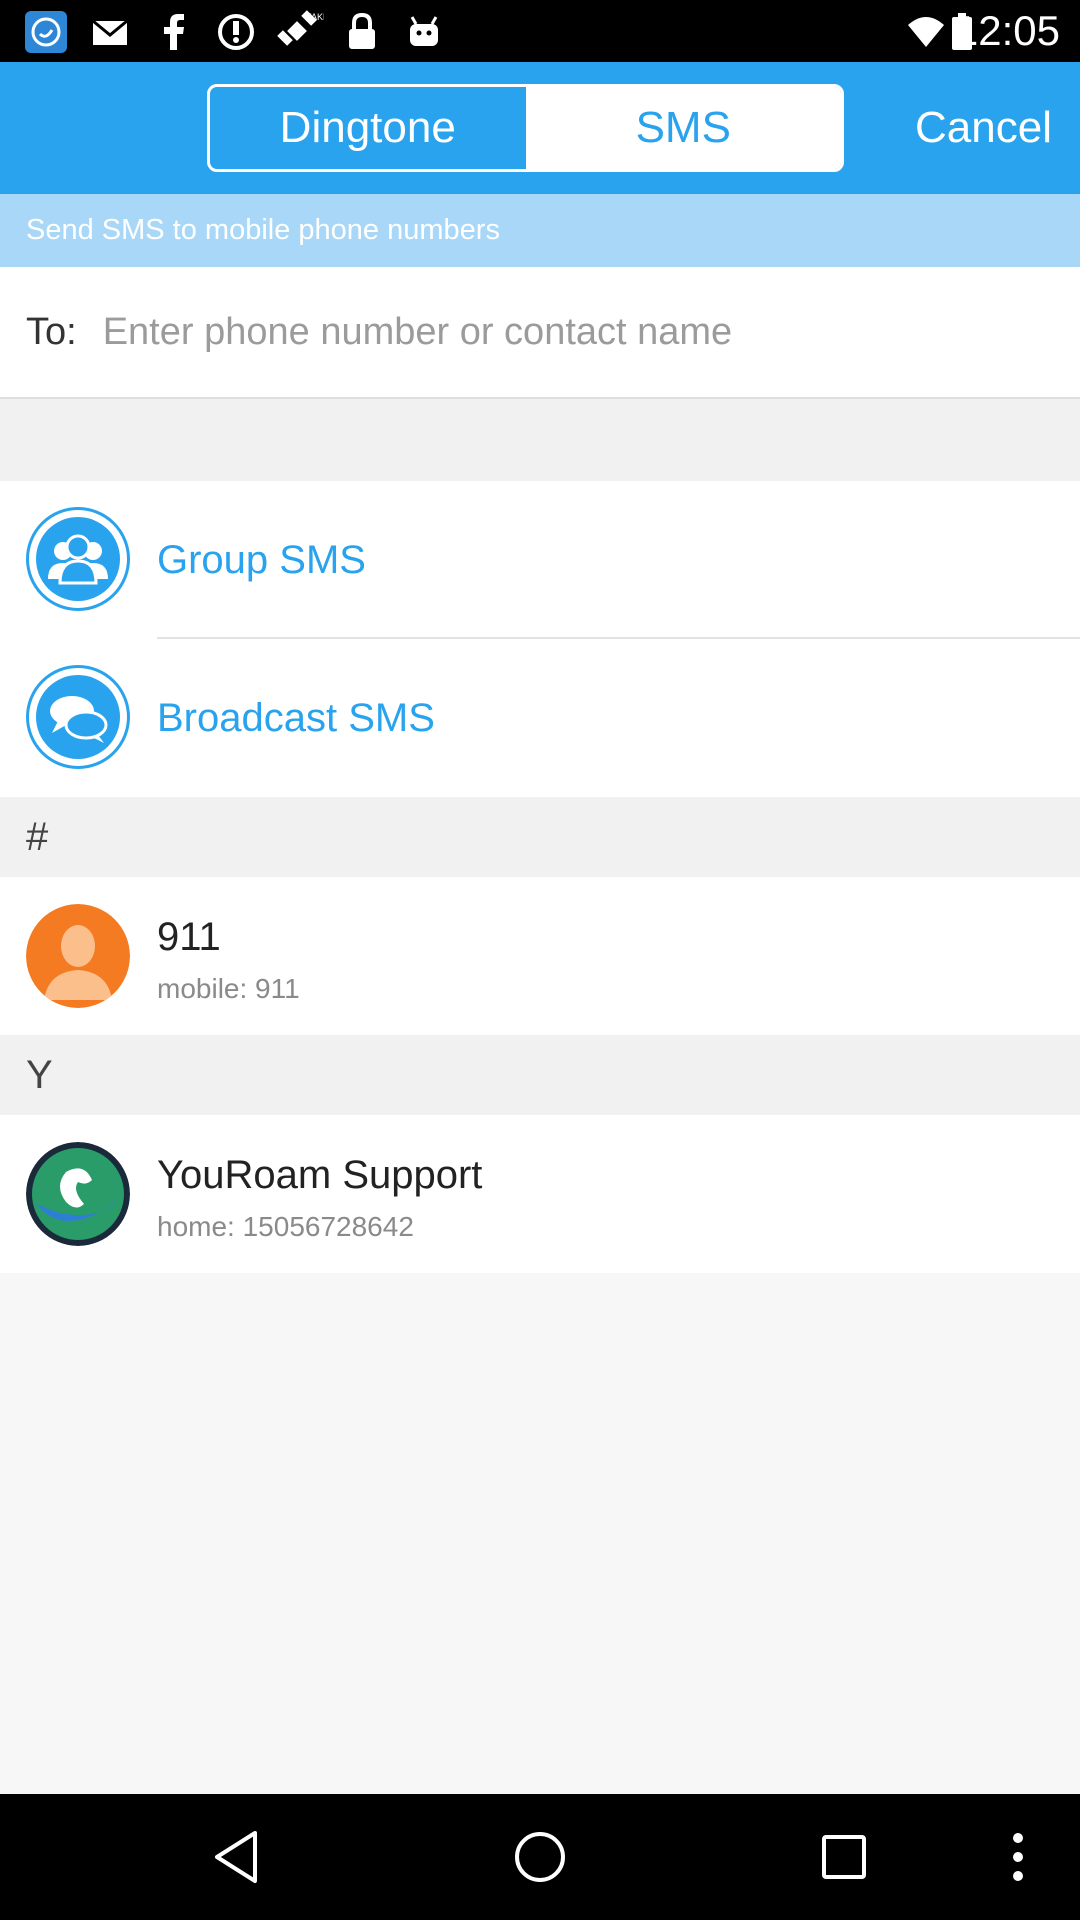 This screenshot has height=1920, width=1080. I want to click on spacer, so click(540, 440).